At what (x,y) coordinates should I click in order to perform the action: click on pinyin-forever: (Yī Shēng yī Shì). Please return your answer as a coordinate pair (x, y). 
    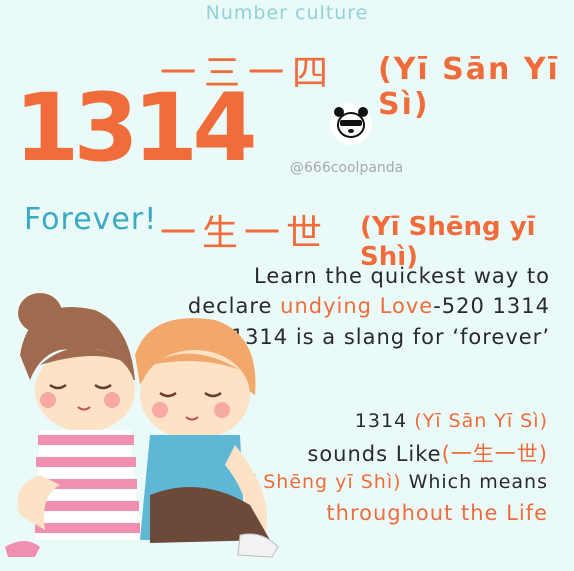
    Looking at the image, I should click on (448, 242).